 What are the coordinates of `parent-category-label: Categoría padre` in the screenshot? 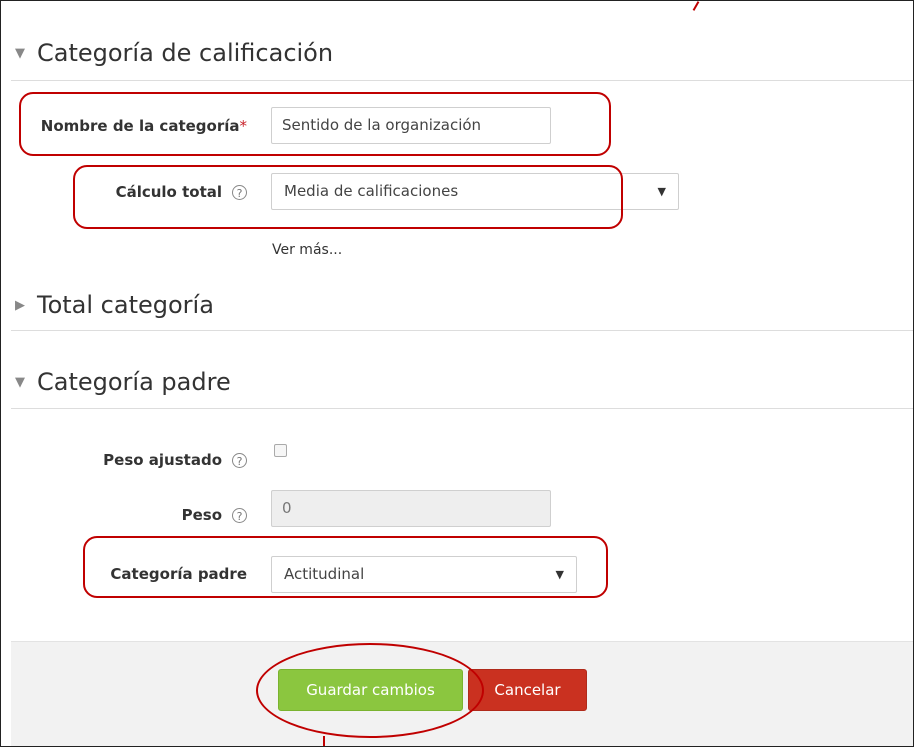 It's located at (134, 574).